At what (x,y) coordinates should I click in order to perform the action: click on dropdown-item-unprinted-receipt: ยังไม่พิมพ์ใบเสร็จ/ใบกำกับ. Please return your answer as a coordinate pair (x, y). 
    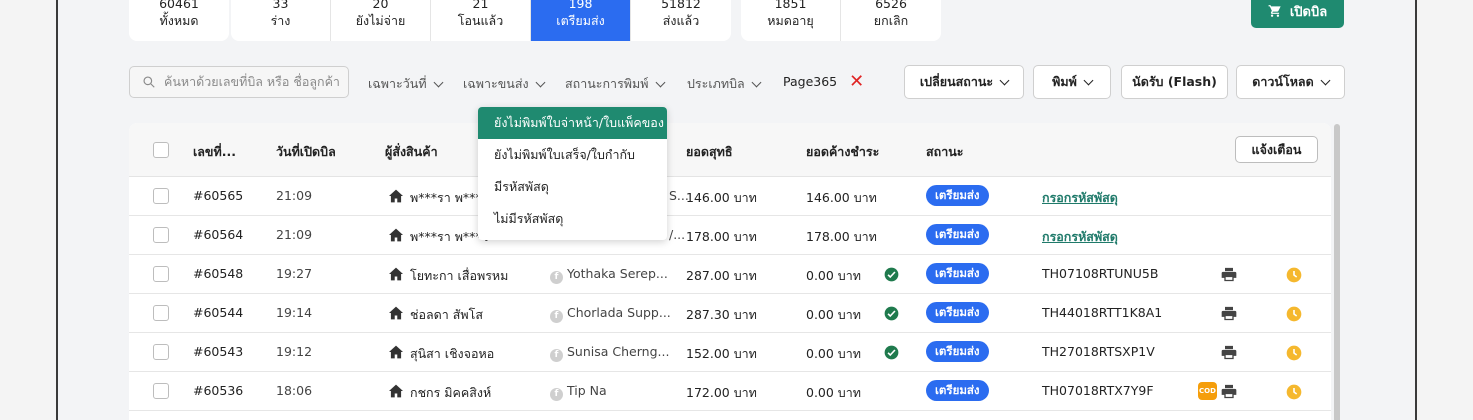
    Looking at the image, I should click on (572, 155).